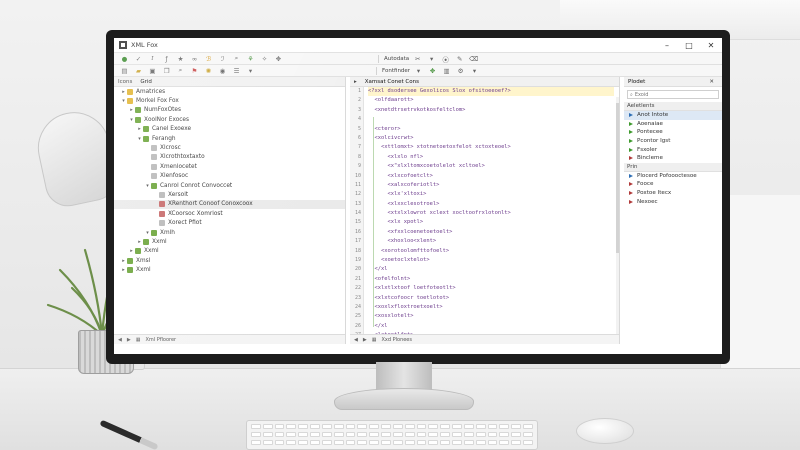 Image resolution: width=800 pixels, height=450 pixels. What do you see at coordinates (180, 58) in the screenshot?
I see `star-icon: ★` at bounding box center [180, 58].